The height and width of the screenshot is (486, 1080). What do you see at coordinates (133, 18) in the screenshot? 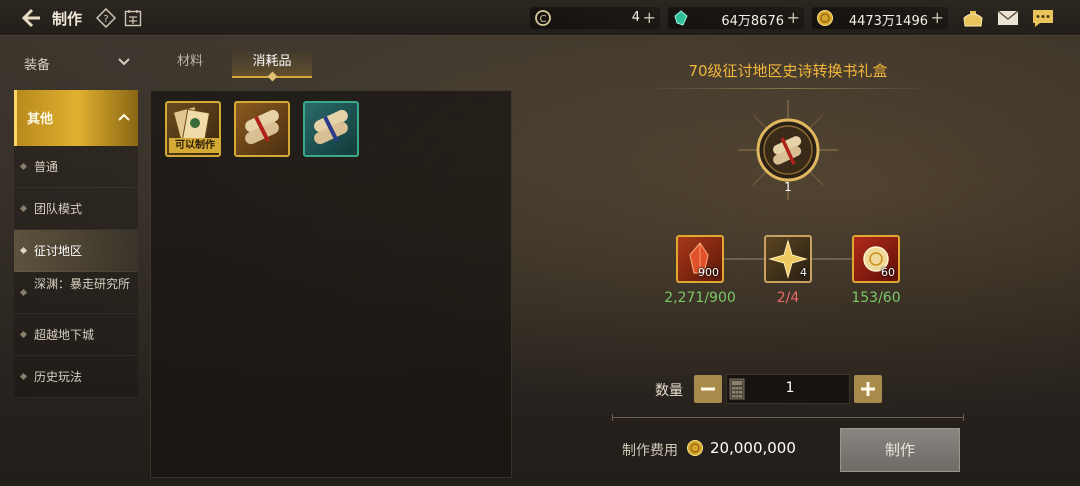
I see `calendar-icon` at bounding box center [133, 18].